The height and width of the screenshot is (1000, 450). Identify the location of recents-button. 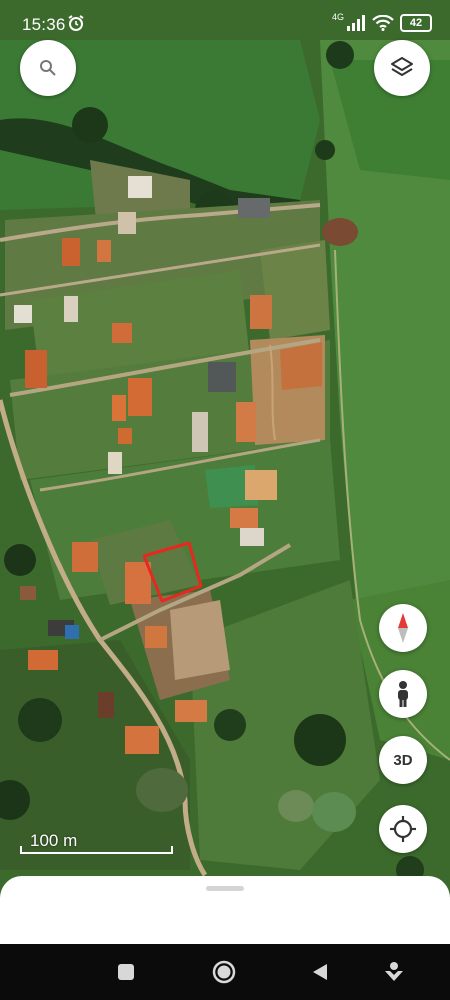
(126, 972).